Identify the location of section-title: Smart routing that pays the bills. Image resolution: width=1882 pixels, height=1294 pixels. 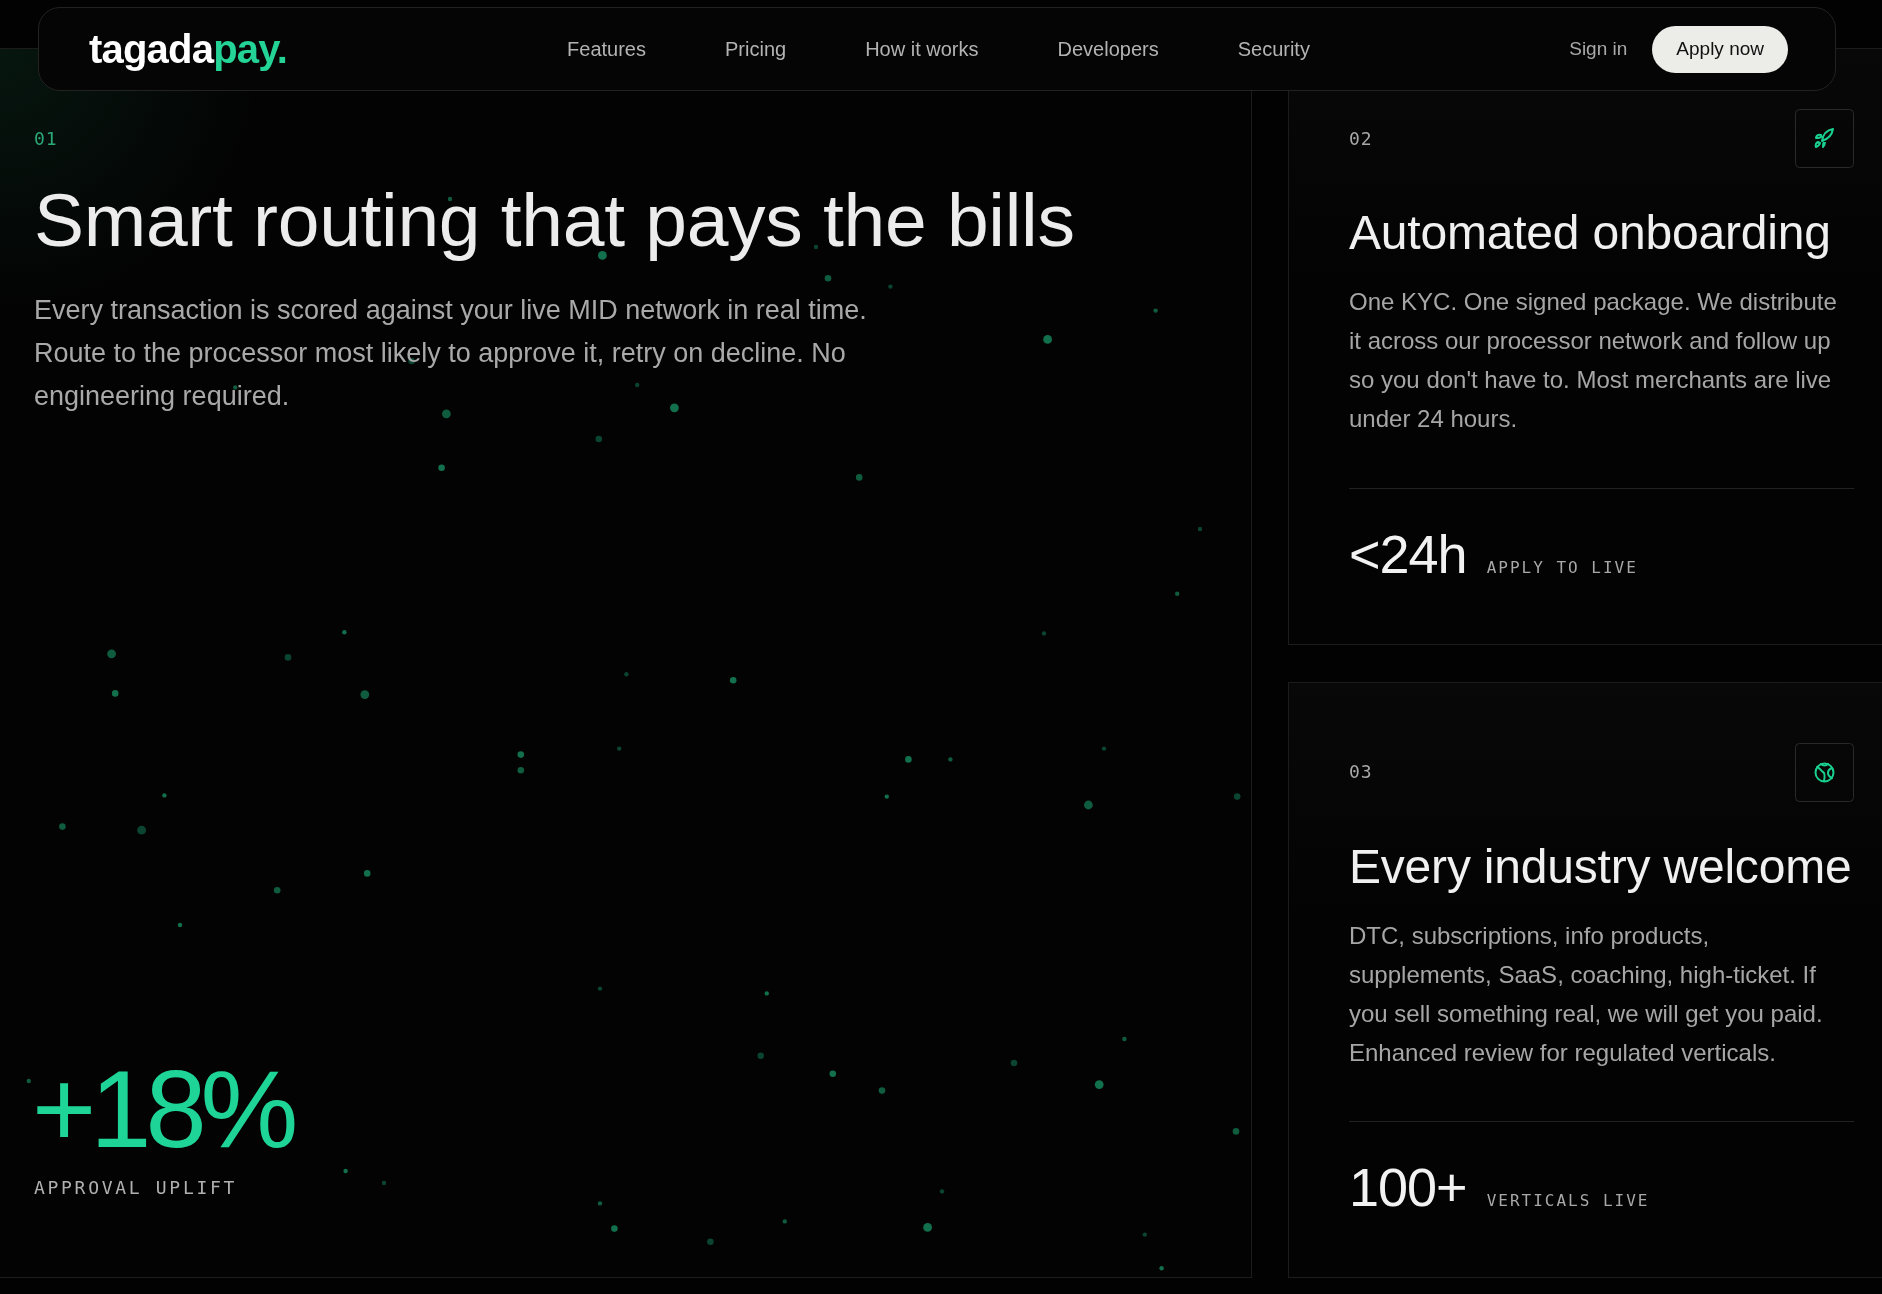
(554, 220).